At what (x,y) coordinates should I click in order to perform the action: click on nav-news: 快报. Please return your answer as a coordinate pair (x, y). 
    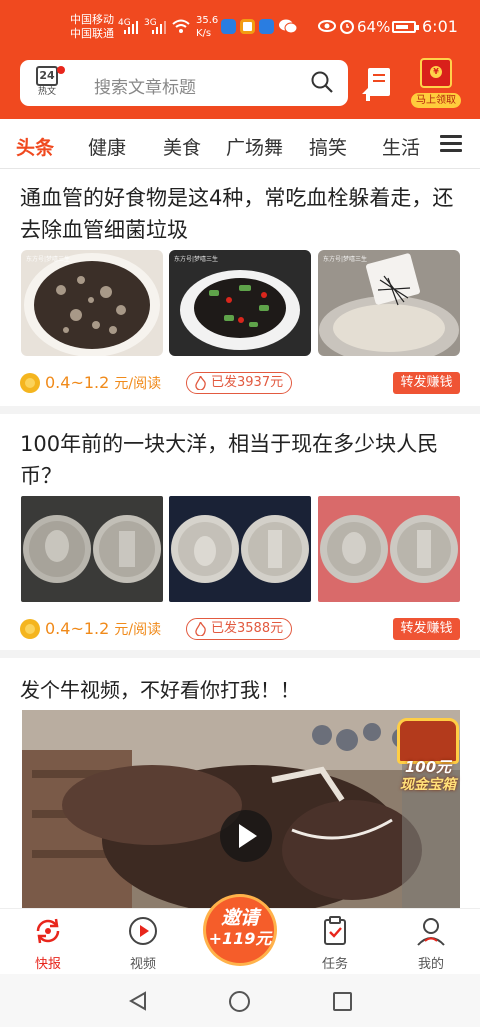
    Looking at the image, I should click on (48, 943).